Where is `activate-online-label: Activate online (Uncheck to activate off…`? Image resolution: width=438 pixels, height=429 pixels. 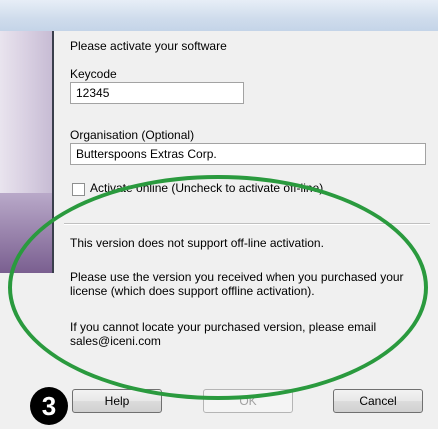
activate-online-label: Activate online (Uncheck to activate off… is located at coordinates (206, 188).